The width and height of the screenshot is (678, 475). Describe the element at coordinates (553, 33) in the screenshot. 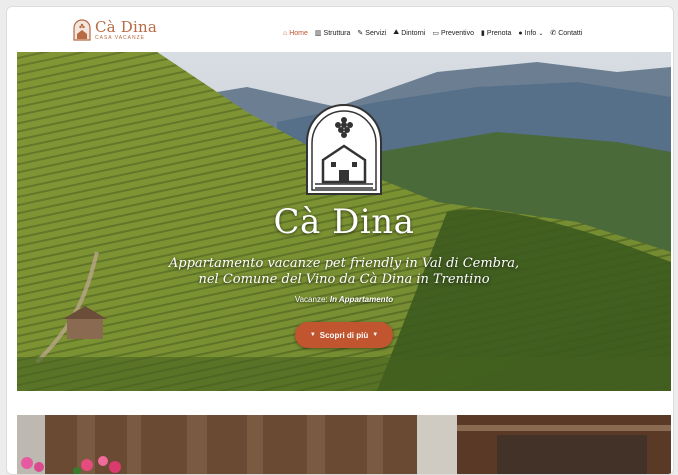

I see `phone-icon: ✆` at that location.